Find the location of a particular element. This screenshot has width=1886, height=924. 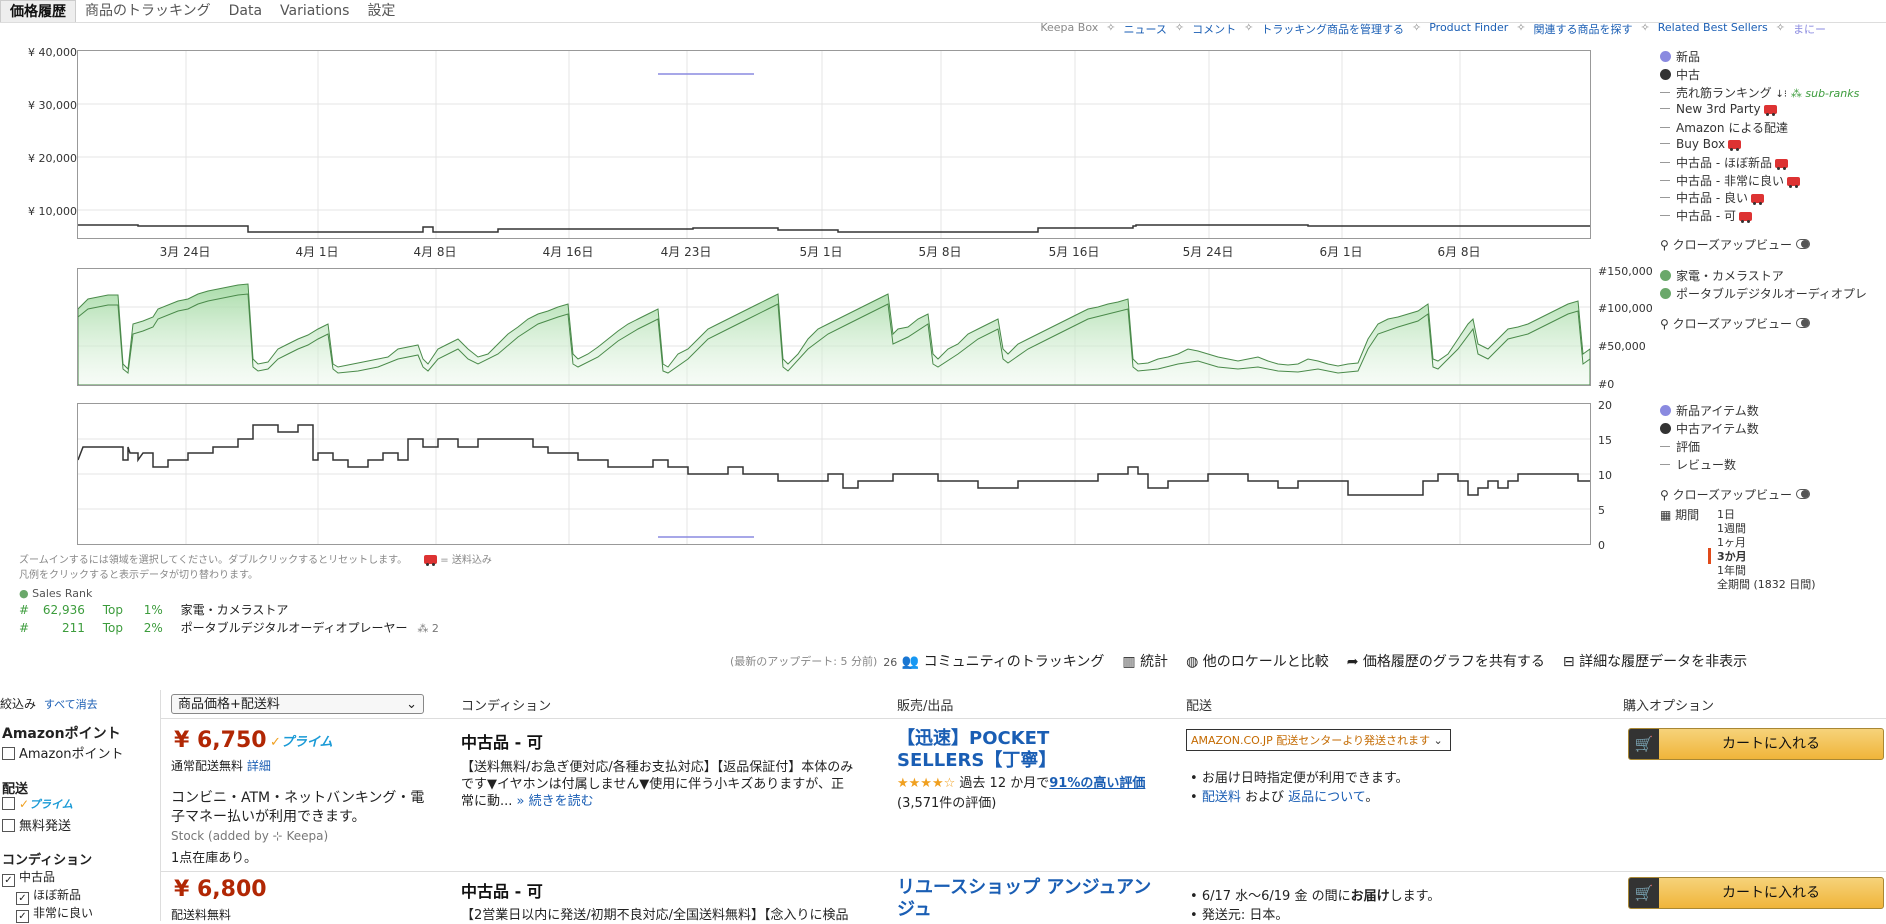

community-tracking-button: 26 👥 コミュニティのトラッキング is located at coordinates (993, 661).